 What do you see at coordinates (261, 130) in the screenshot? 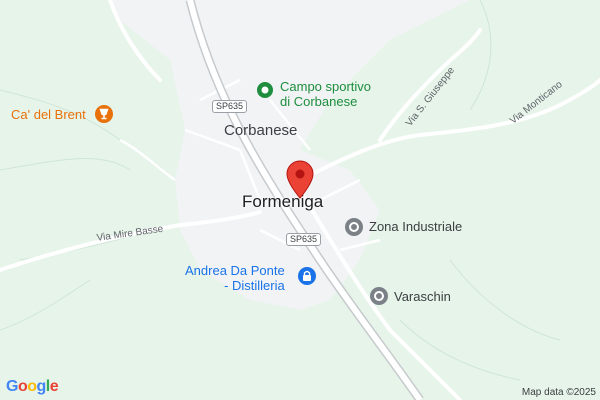
I see `place-label-corbanese: Corbanese` at bounding box center [261, 130].